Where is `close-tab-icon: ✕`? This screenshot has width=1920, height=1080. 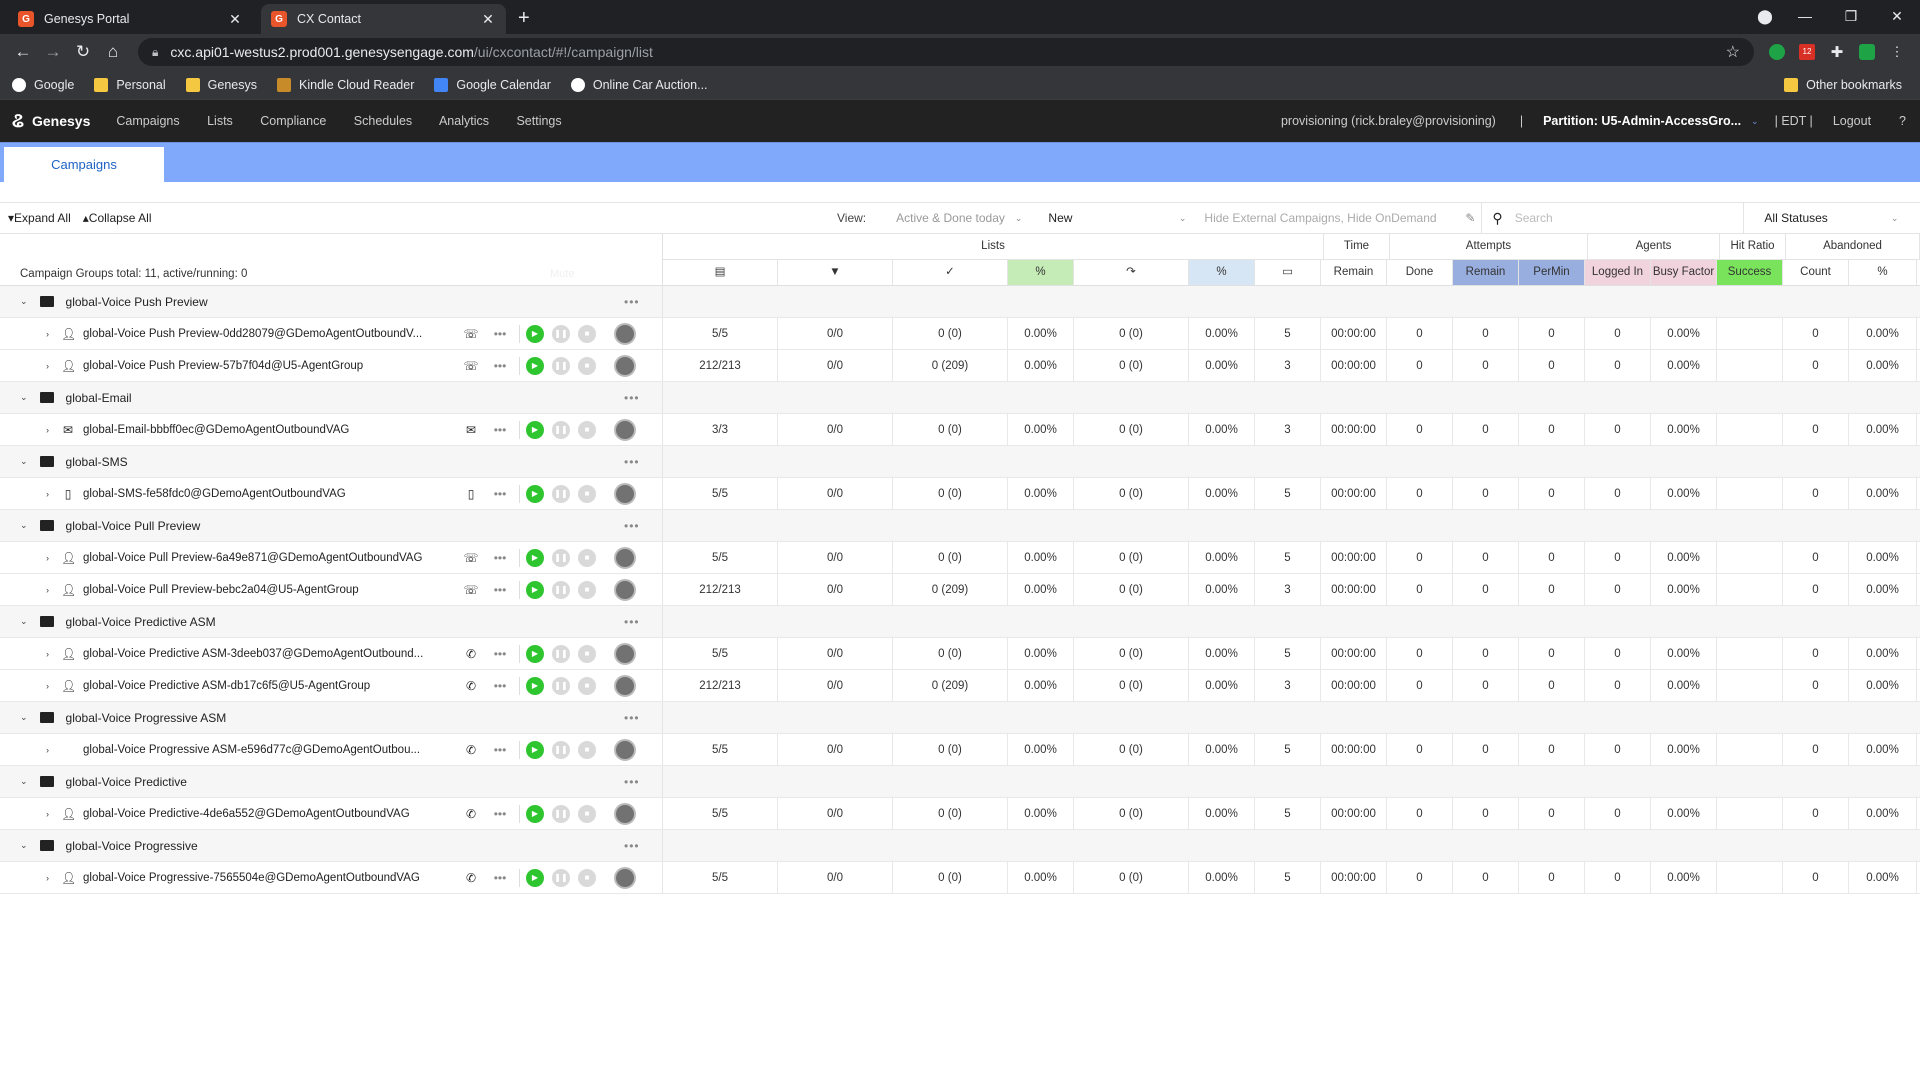
close-tab-icon: ✕ is located at coordinates (488, 19).